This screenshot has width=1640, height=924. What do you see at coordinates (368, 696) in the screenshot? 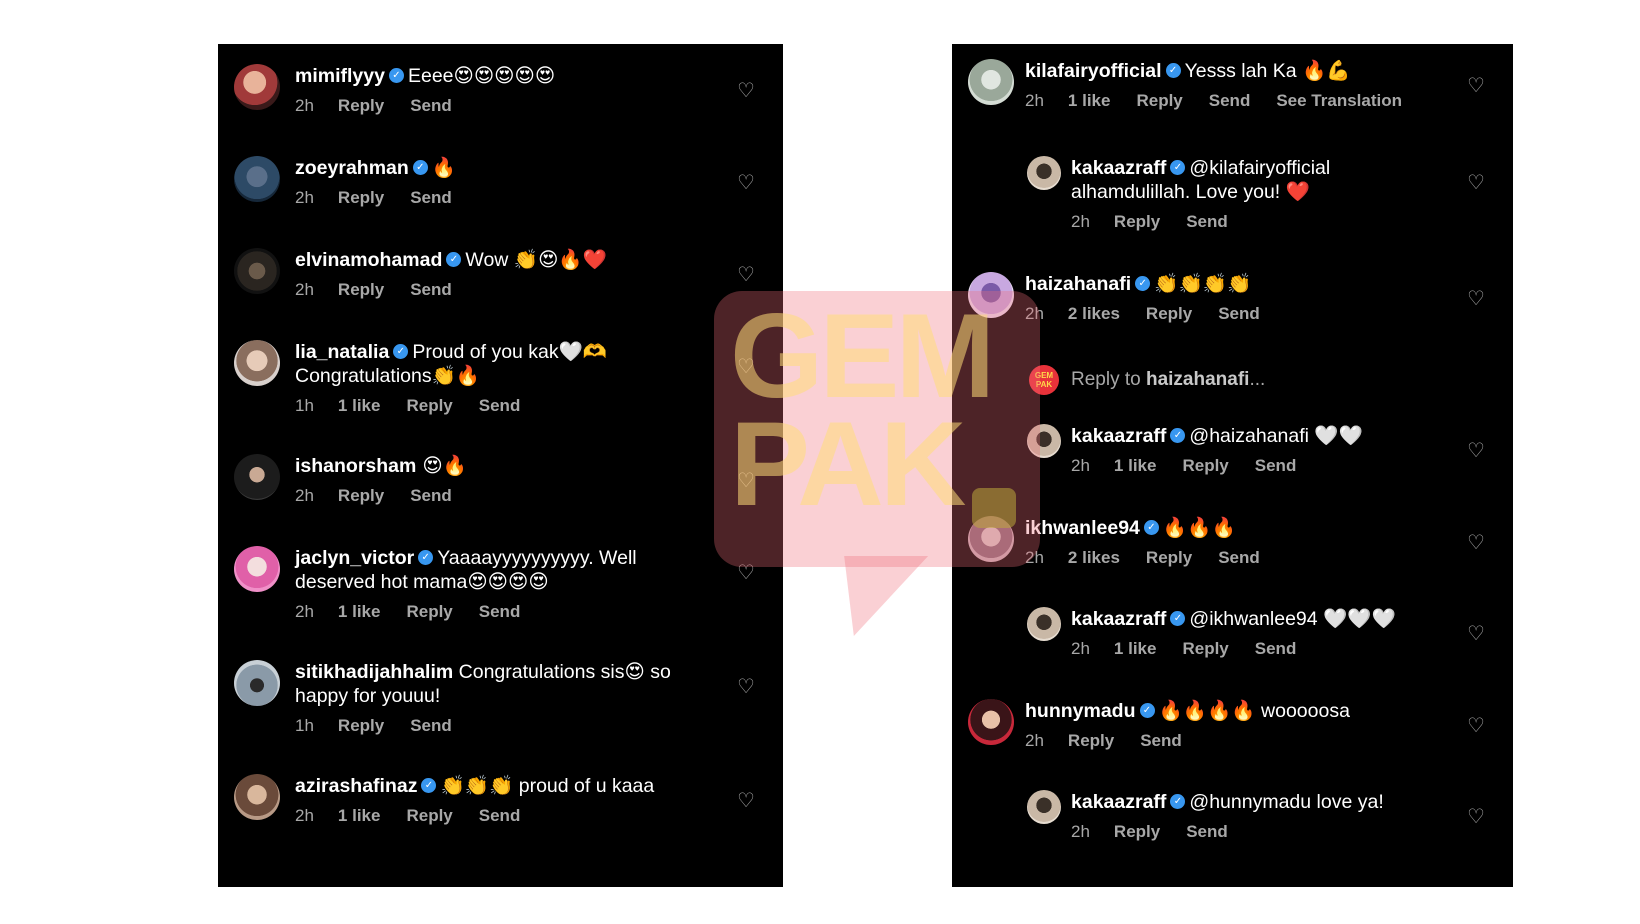
I see `comment-text-continued: happy for youuu!` at bounding box center [368, 696].